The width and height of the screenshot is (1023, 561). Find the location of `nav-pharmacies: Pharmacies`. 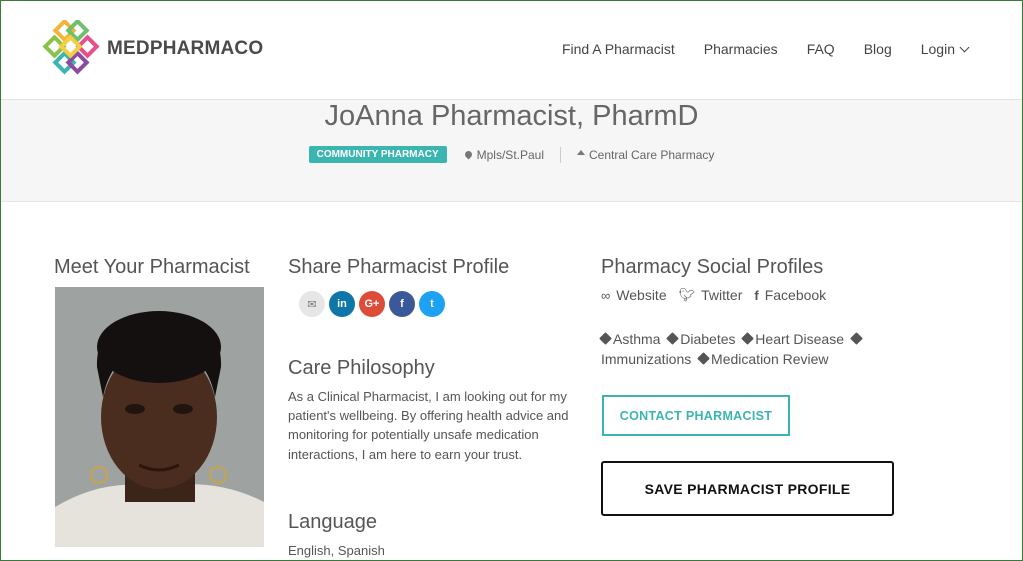

nav-pharmacies: Pharmacies is located at coordinates (741, 49).